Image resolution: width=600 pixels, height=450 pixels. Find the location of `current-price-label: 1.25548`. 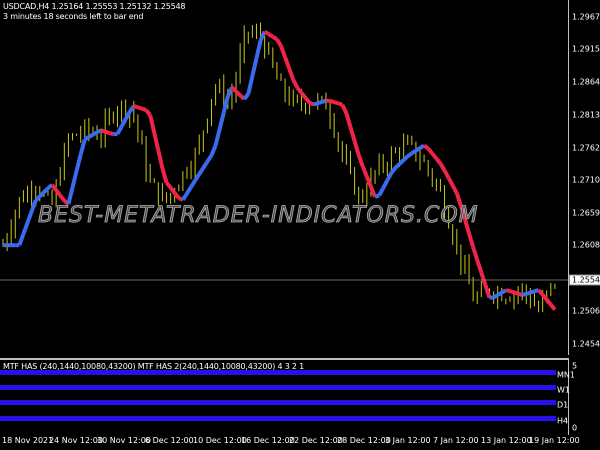

current-price-label: 1.25548 is located at coordinates (584, 280).